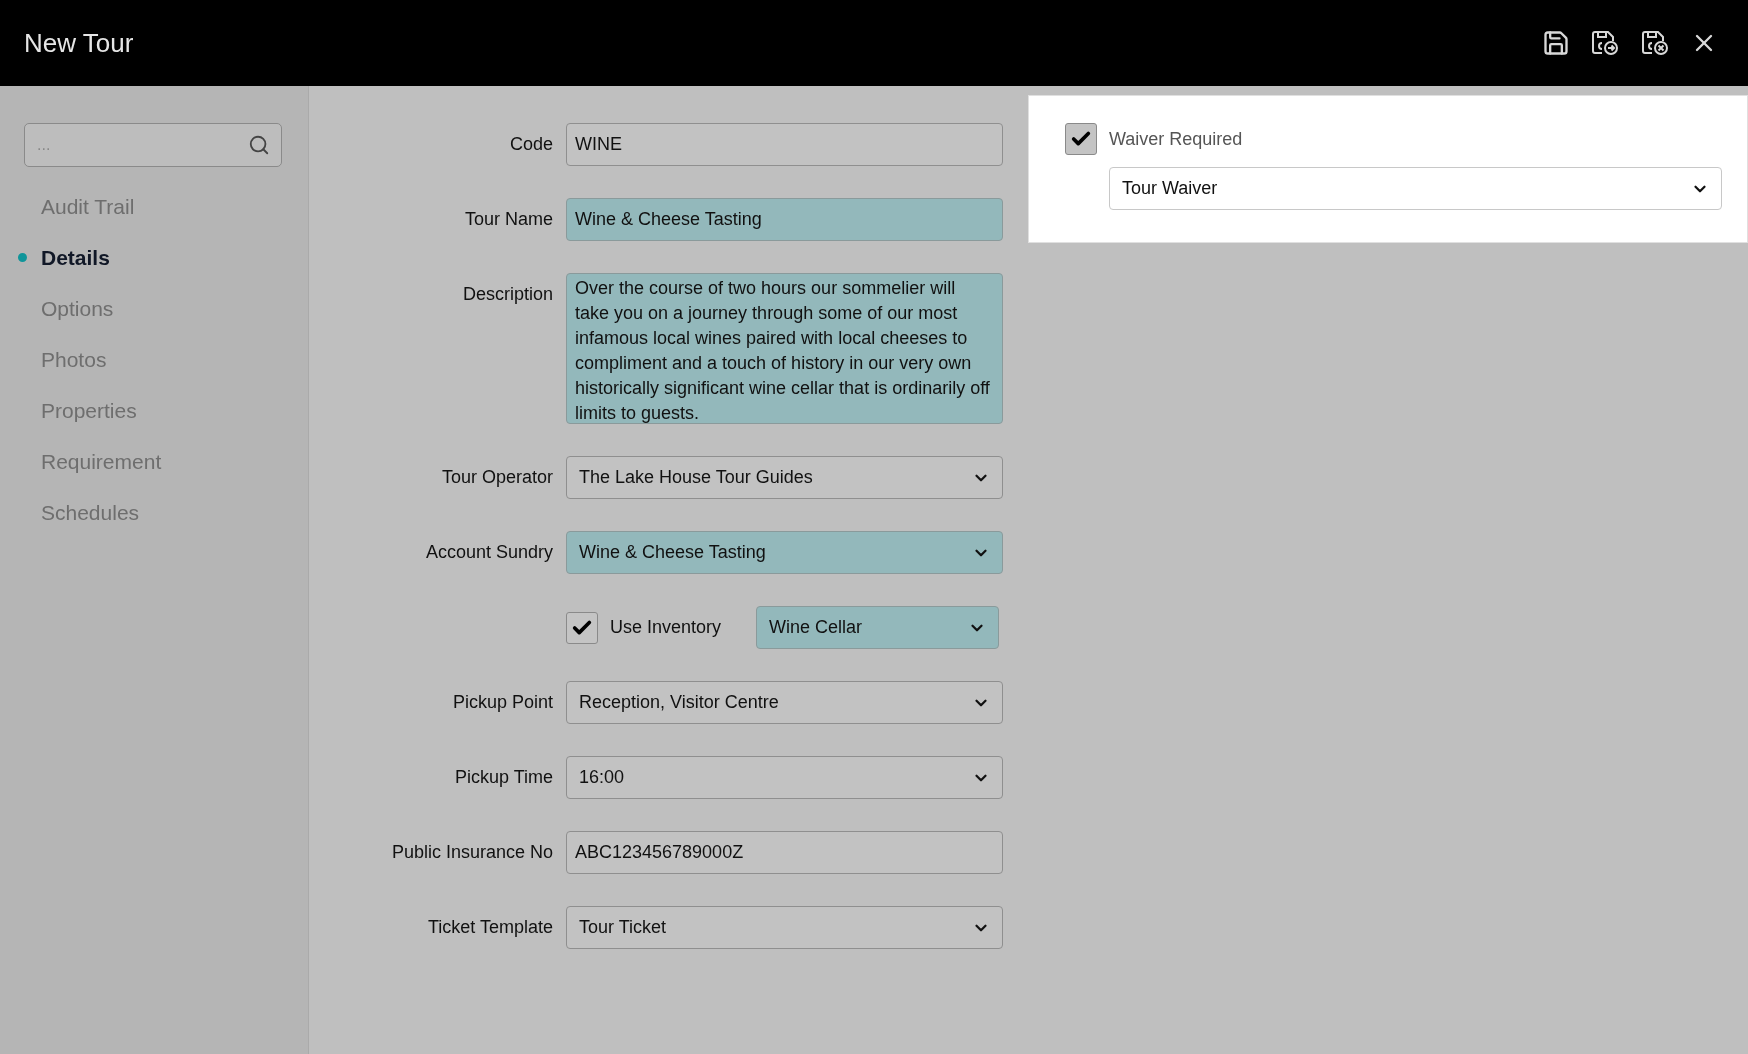 The image size is (1748, 1054). Describe the element at coordinates (1415, 188) in the screenshot. I see `dropdown: Tour Waiver` at that location.